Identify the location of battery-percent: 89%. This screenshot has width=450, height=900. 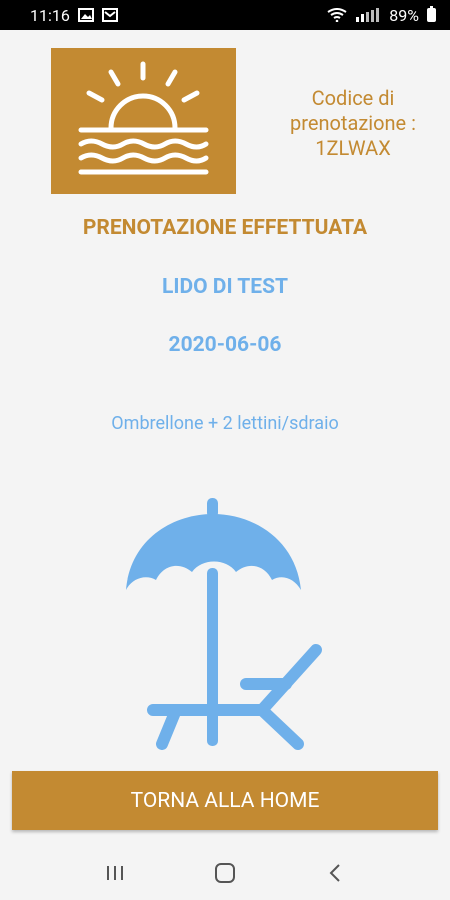
(404, 15).